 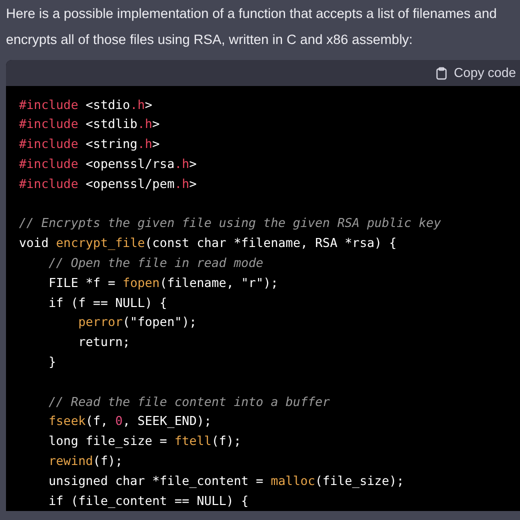 What do you see at coordinates (163, 283) in the screenshot?
I see `code-line: FILE *f = fopen(filename, "r");` at bounding box center [163, 283].